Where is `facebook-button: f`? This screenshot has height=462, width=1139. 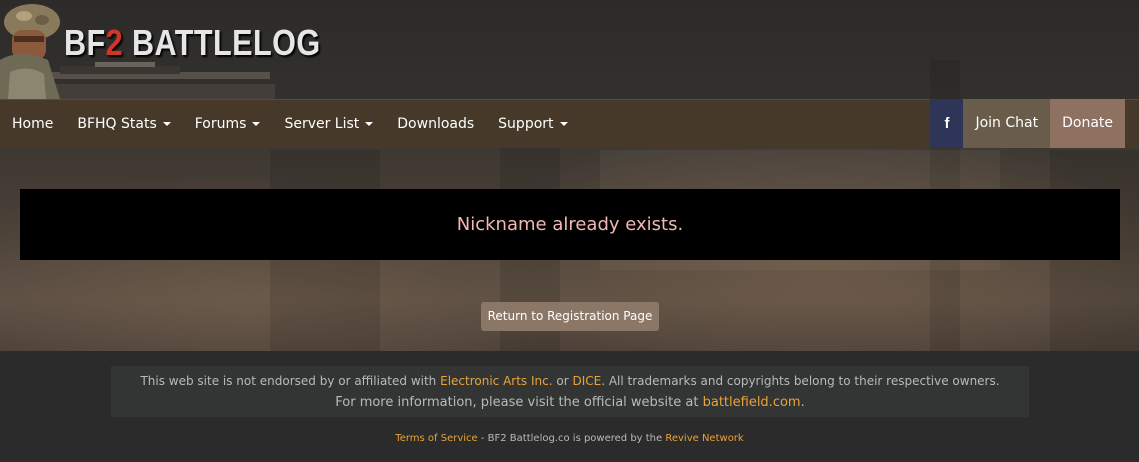 facebook-button: f is located at coordinates (947, 123).